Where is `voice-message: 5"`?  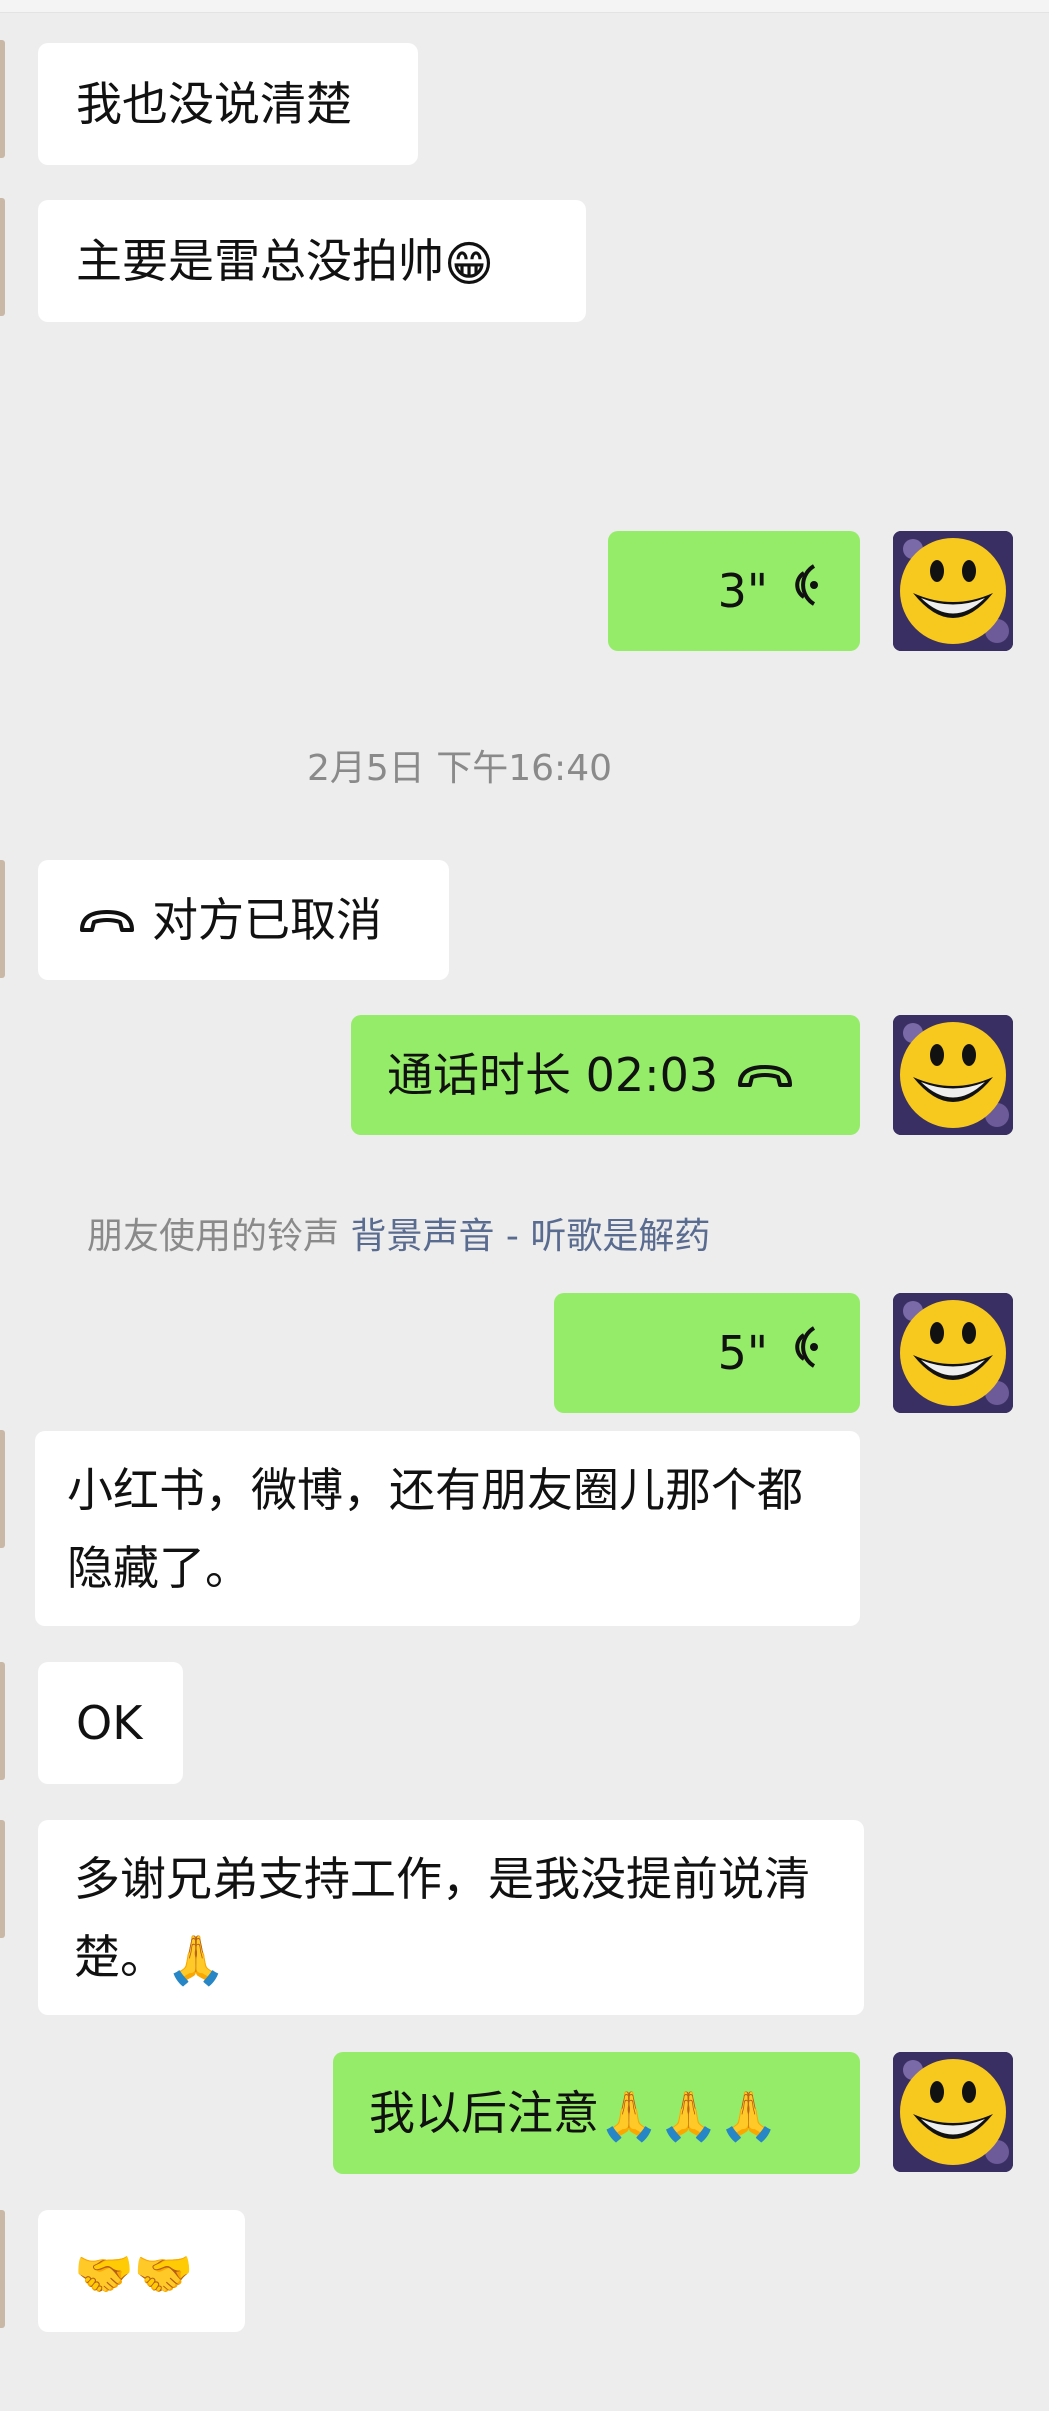
voice-message: 5" is located at coordinates (707, 1353).